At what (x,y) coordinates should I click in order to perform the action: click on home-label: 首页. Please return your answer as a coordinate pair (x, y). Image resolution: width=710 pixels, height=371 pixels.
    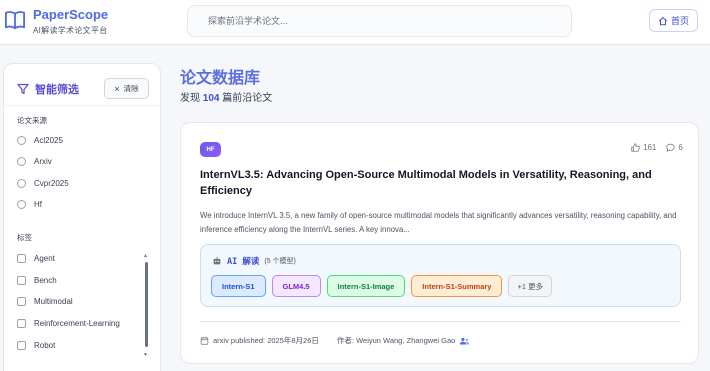
    Looking at the image, I should click on (679, 21).